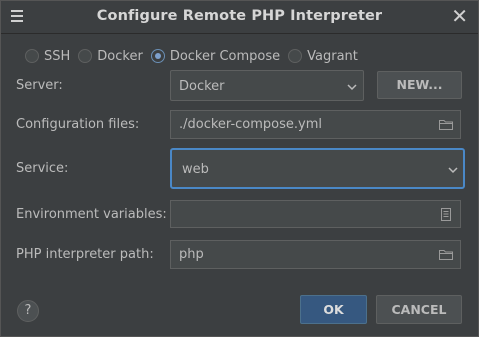  I want to click on radio-label: Docker, so click(120, 56).